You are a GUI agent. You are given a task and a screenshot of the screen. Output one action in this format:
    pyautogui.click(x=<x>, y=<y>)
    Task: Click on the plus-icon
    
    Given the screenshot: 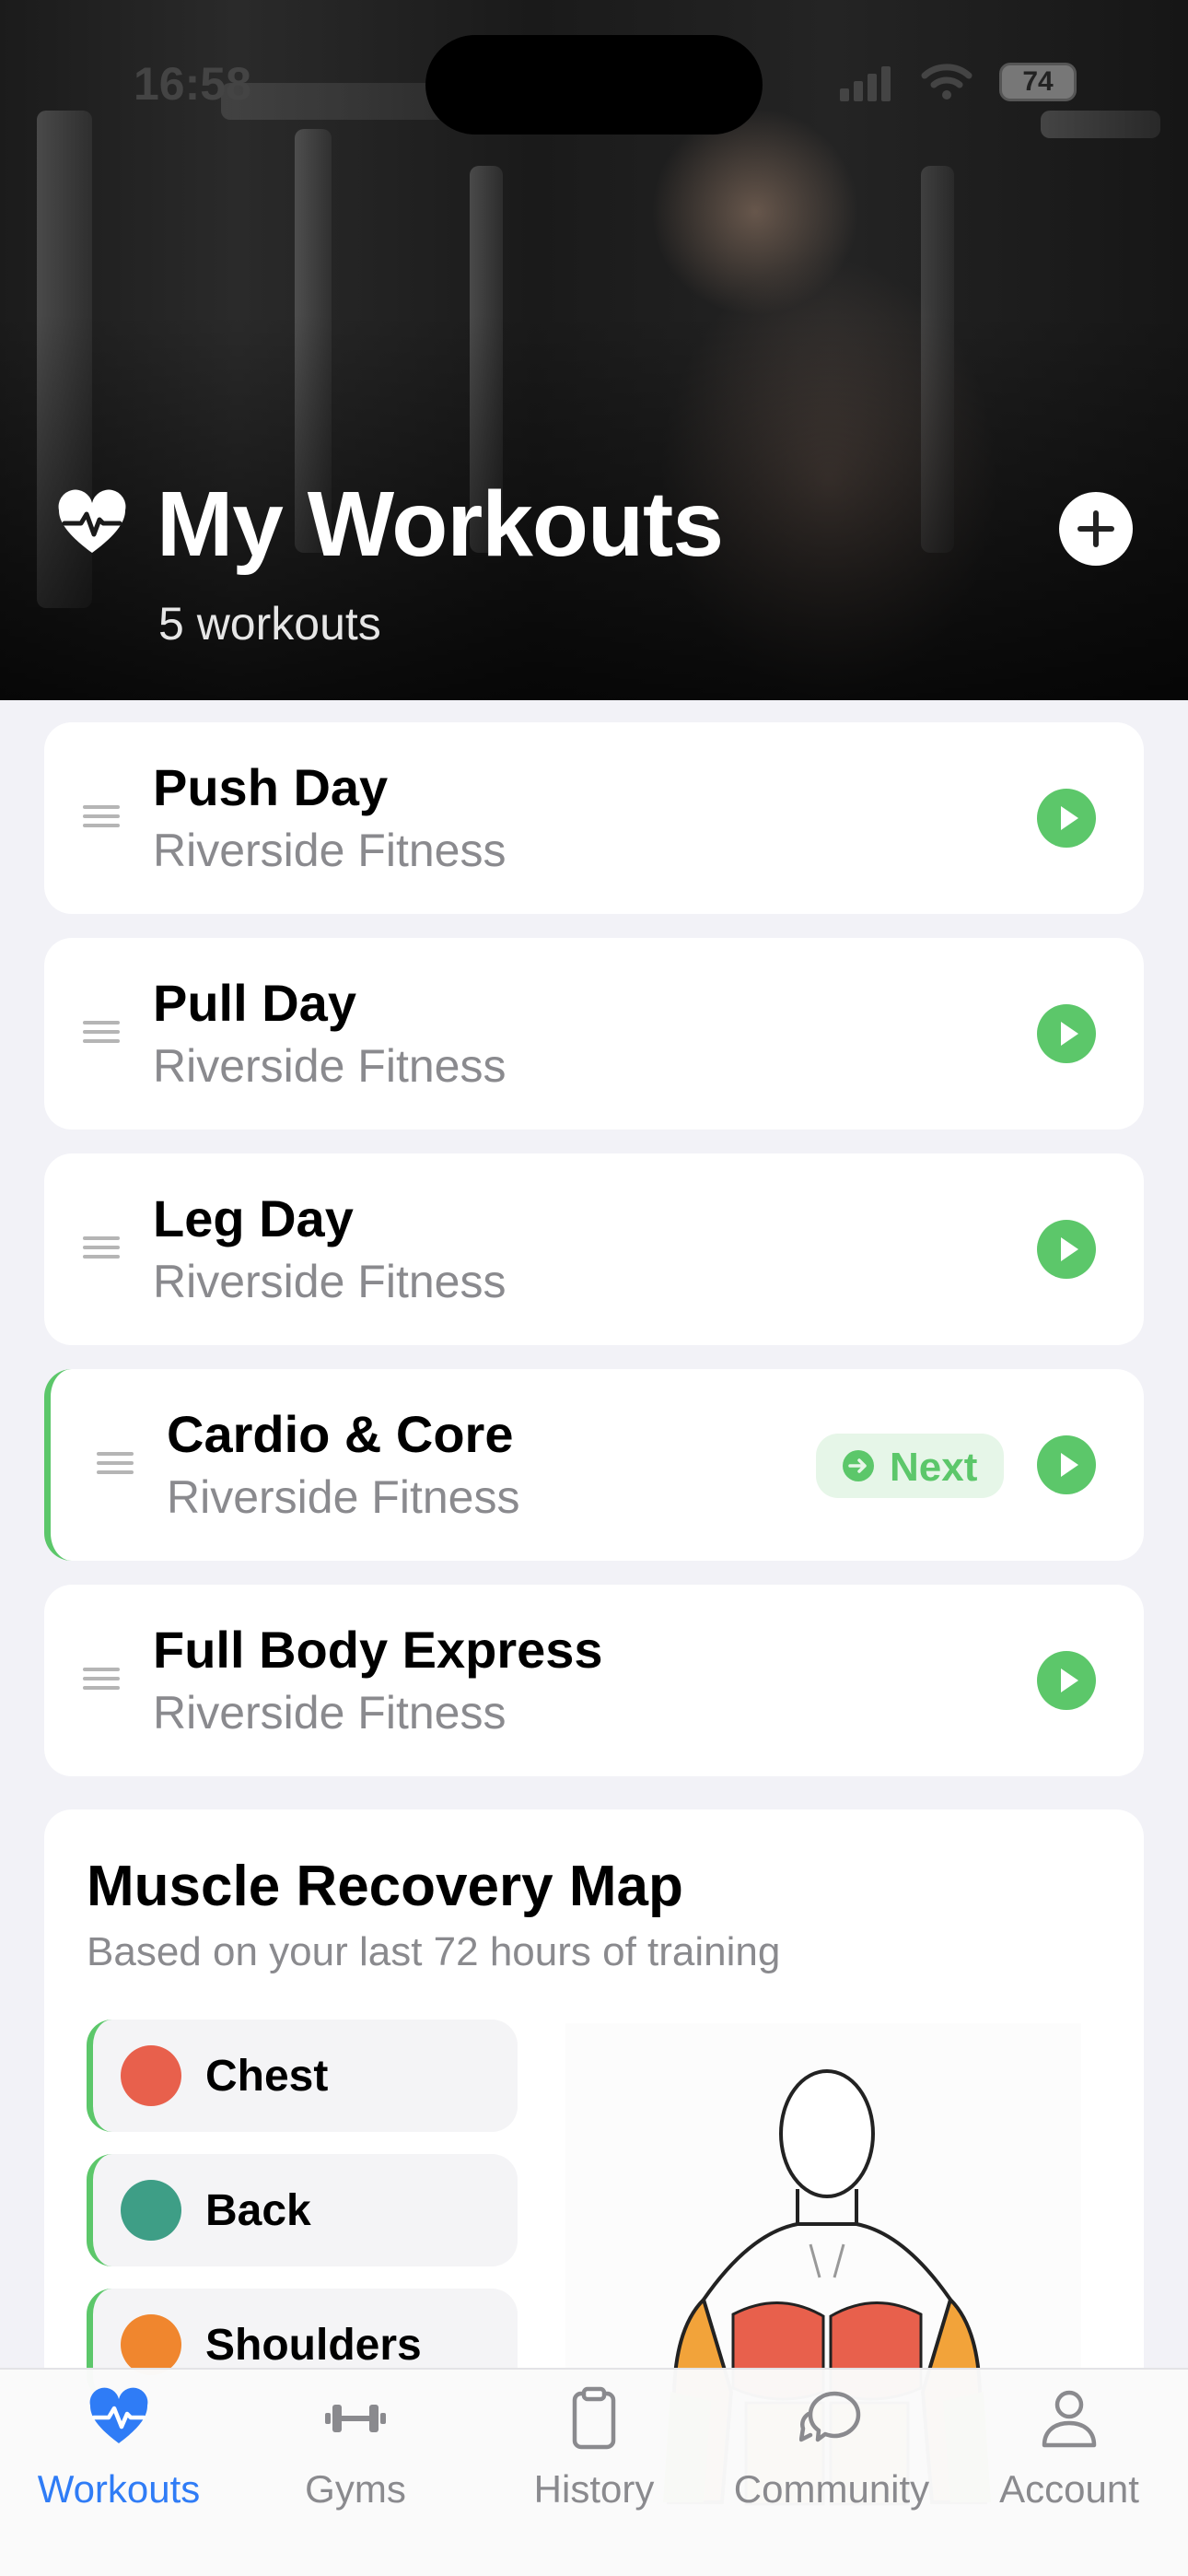 What is the action you would take?
    pyautogui.click(x=1095, y=528)
    